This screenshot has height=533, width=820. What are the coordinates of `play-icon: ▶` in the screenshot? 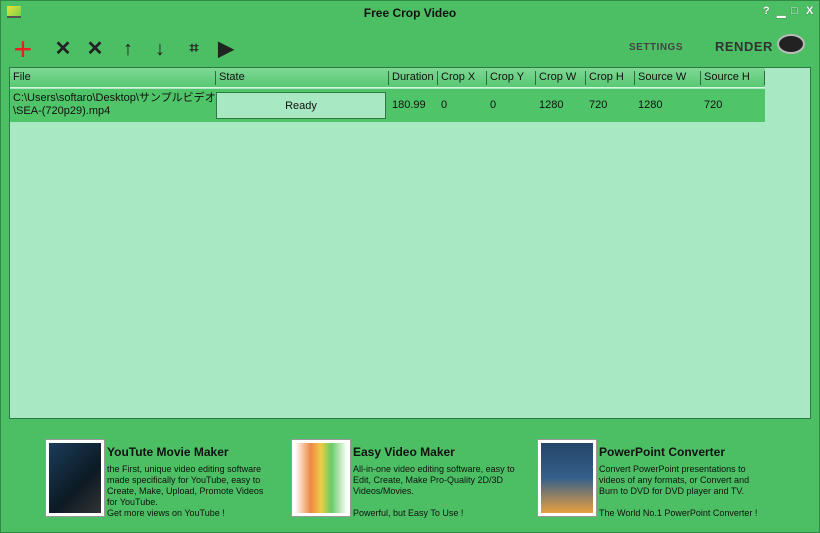 It's located at (226, 49).